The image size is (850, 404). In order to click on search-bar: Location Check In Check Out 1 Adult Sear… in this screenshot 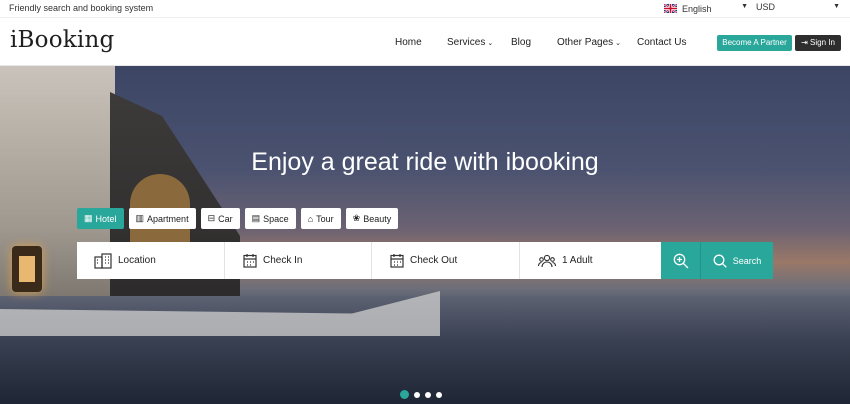, I will do `click(425, 260)`.